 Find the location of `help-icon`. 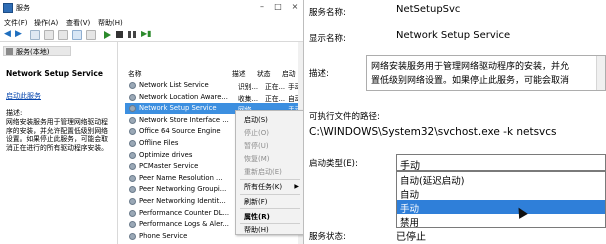

help-icon is located at coordinates (77, 35).